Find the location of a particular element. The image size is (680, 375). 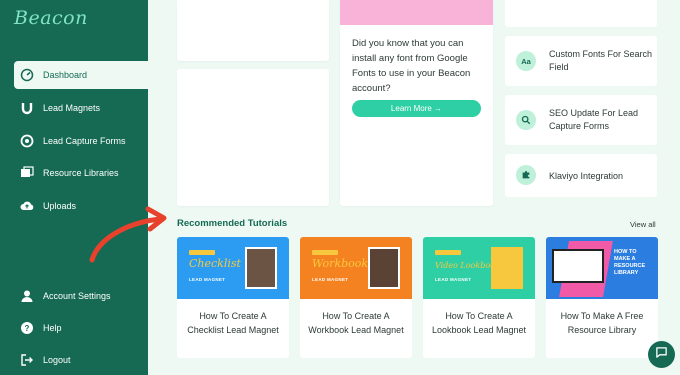

sidebar-item-lead-magnets: Lead Magnets is located at coordinates (81, 108).